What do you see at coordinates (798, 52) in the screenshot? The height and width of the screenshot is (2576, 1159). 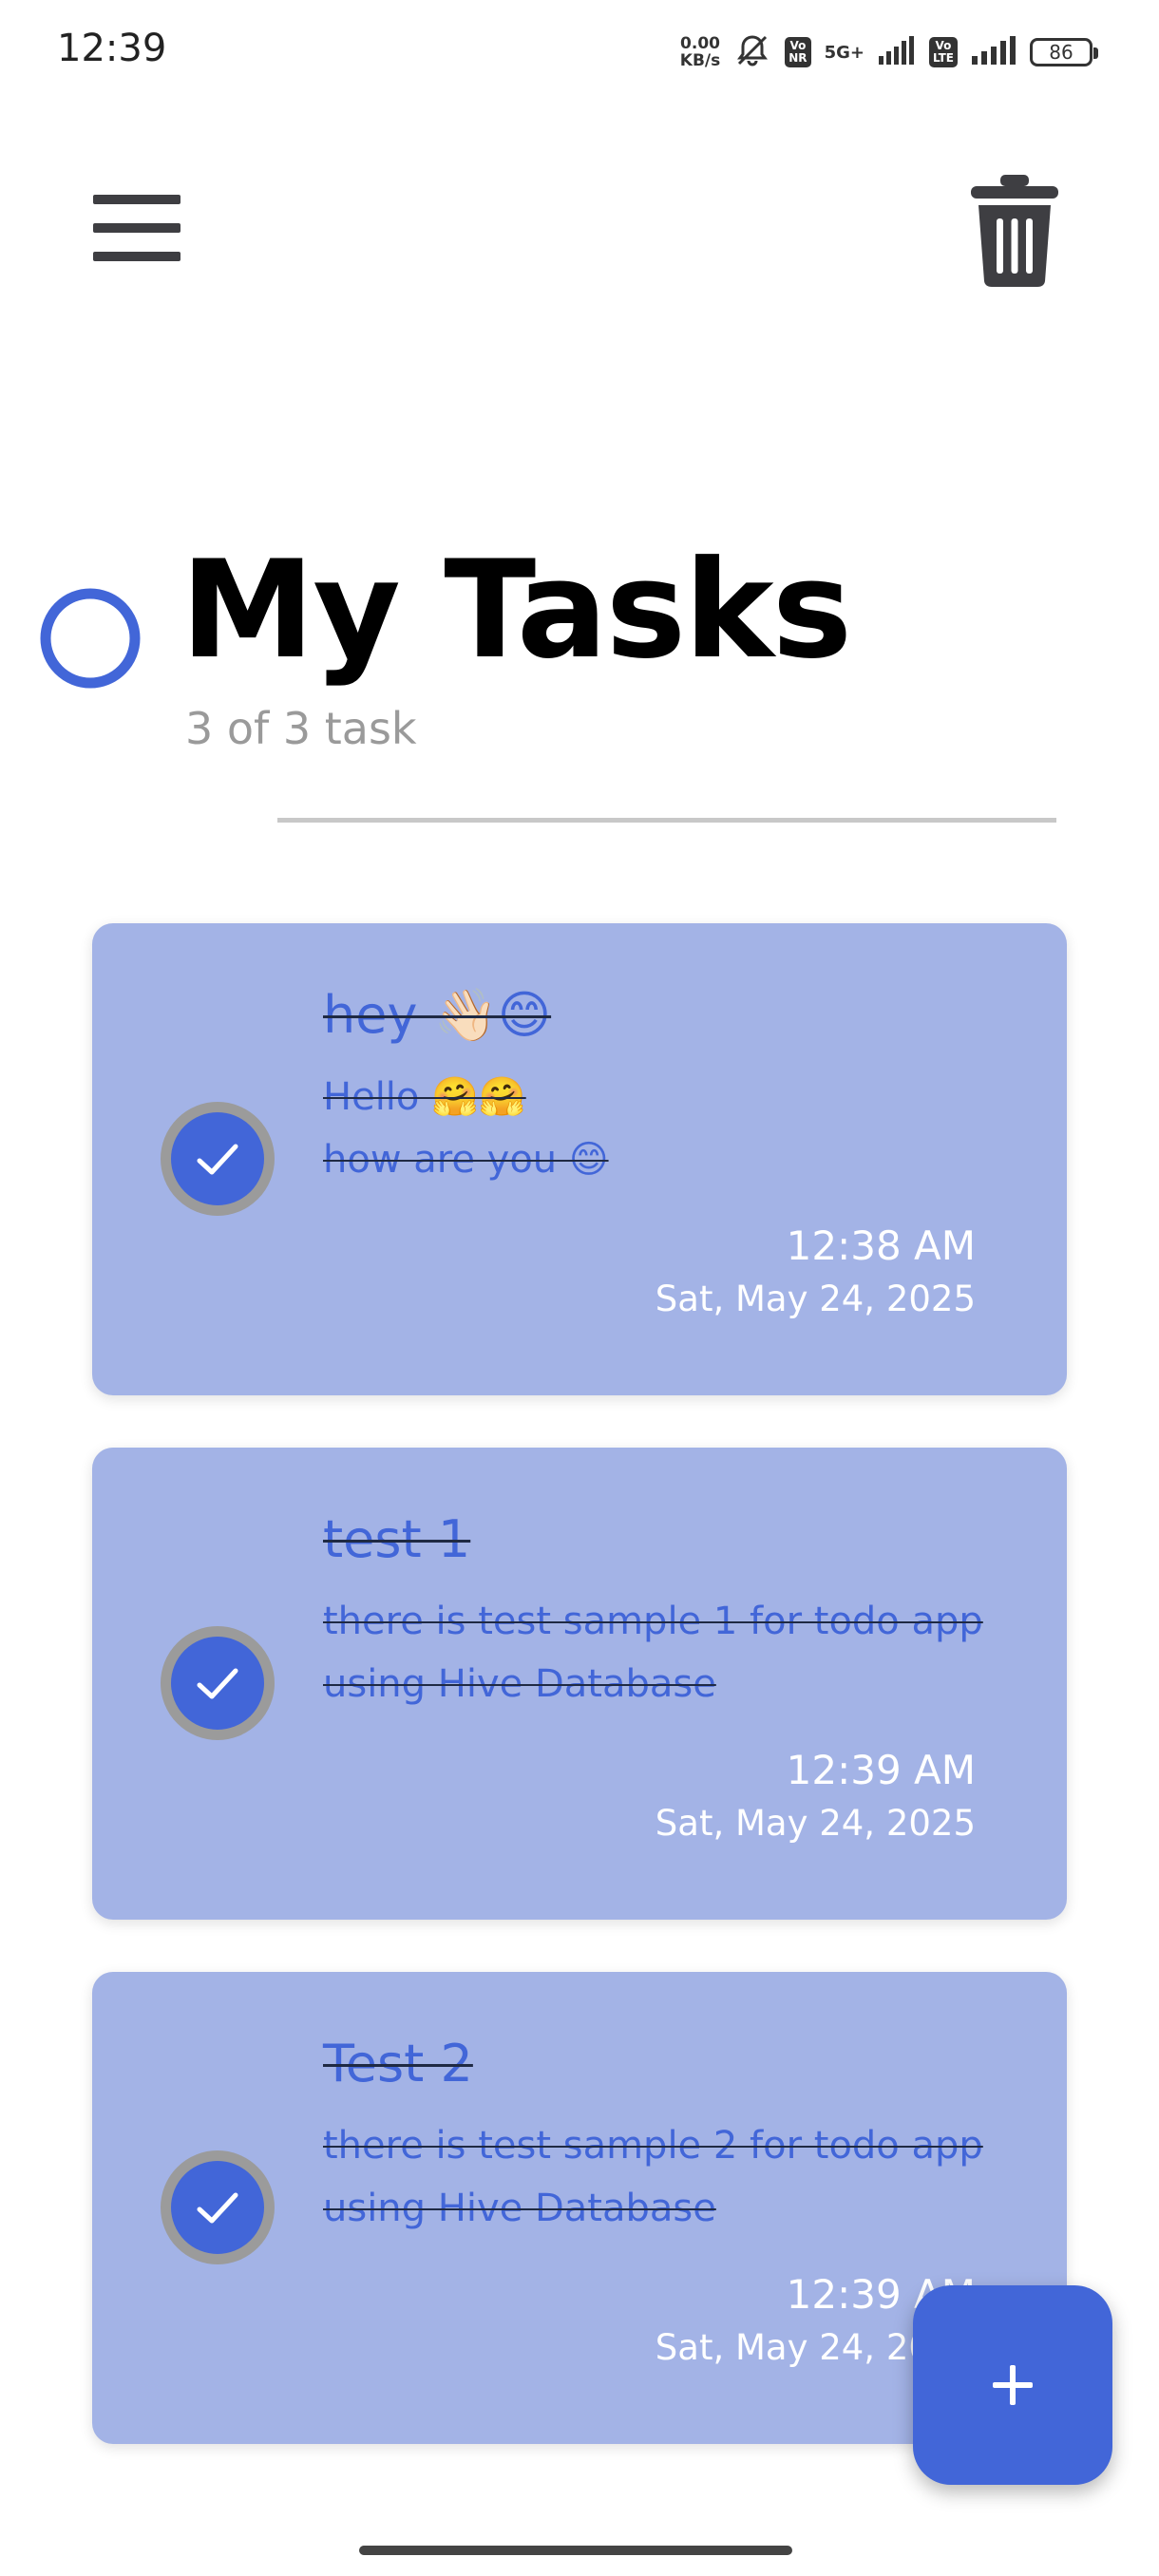 I see `volte-nr-badge: Vo NR` at bounding box center [798, 52].